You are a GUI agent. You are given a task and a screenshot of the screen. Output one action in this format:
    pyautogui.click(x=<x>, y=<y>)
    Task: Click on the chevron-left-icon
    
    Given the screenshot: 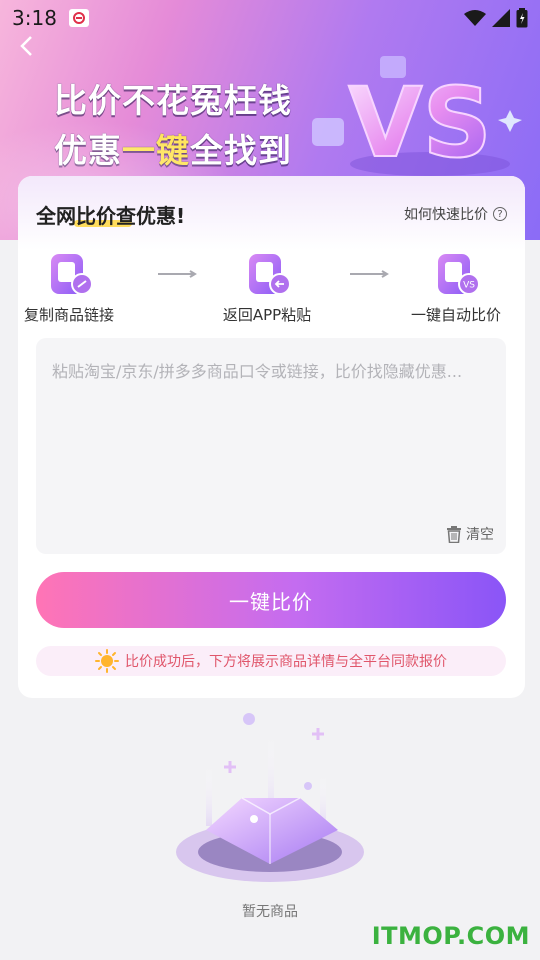 What is the action you would take?
    pyautogui.click(x=26, y=46)
    